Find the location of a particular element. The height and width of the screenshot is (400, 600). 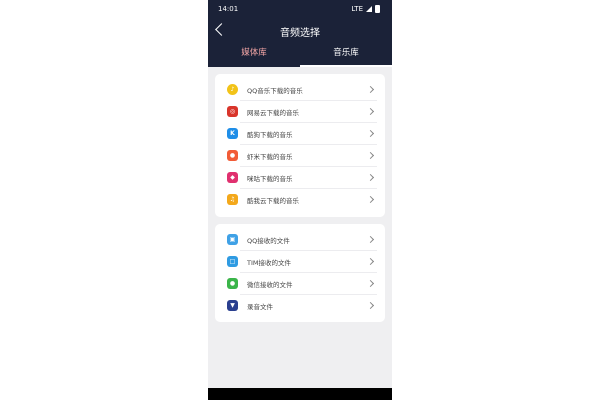

tab-media-library: 媒体库 is located at coordinates (254, 56).